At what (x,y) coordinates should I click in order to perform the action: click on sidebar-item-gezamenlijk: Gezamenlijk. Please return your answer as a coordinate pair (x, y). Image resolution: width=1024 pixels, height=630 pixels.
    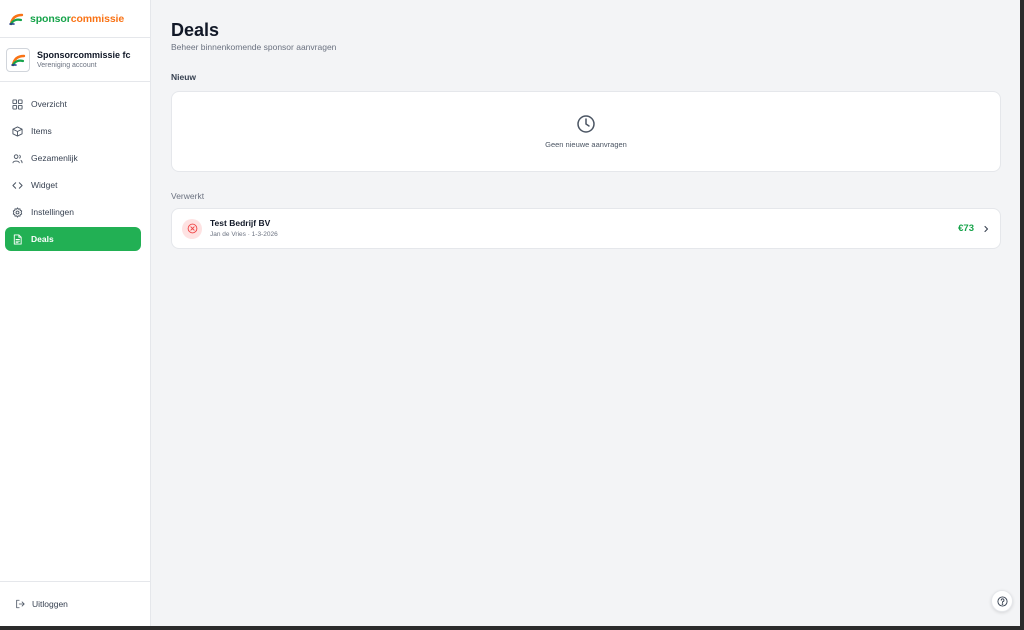
    Looking at the image, I should click on (73, 158).